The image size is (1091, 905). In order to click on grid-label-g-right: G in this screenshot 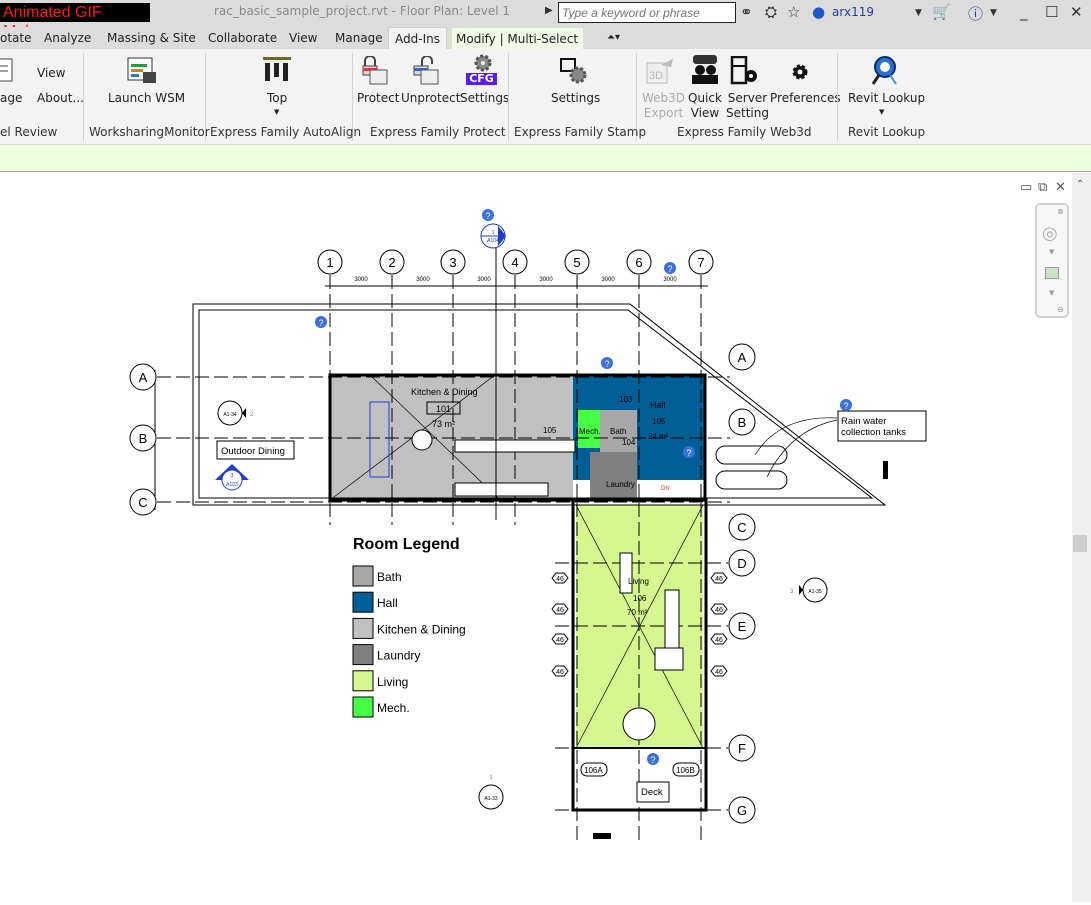, I will do `click(742, 810)`.